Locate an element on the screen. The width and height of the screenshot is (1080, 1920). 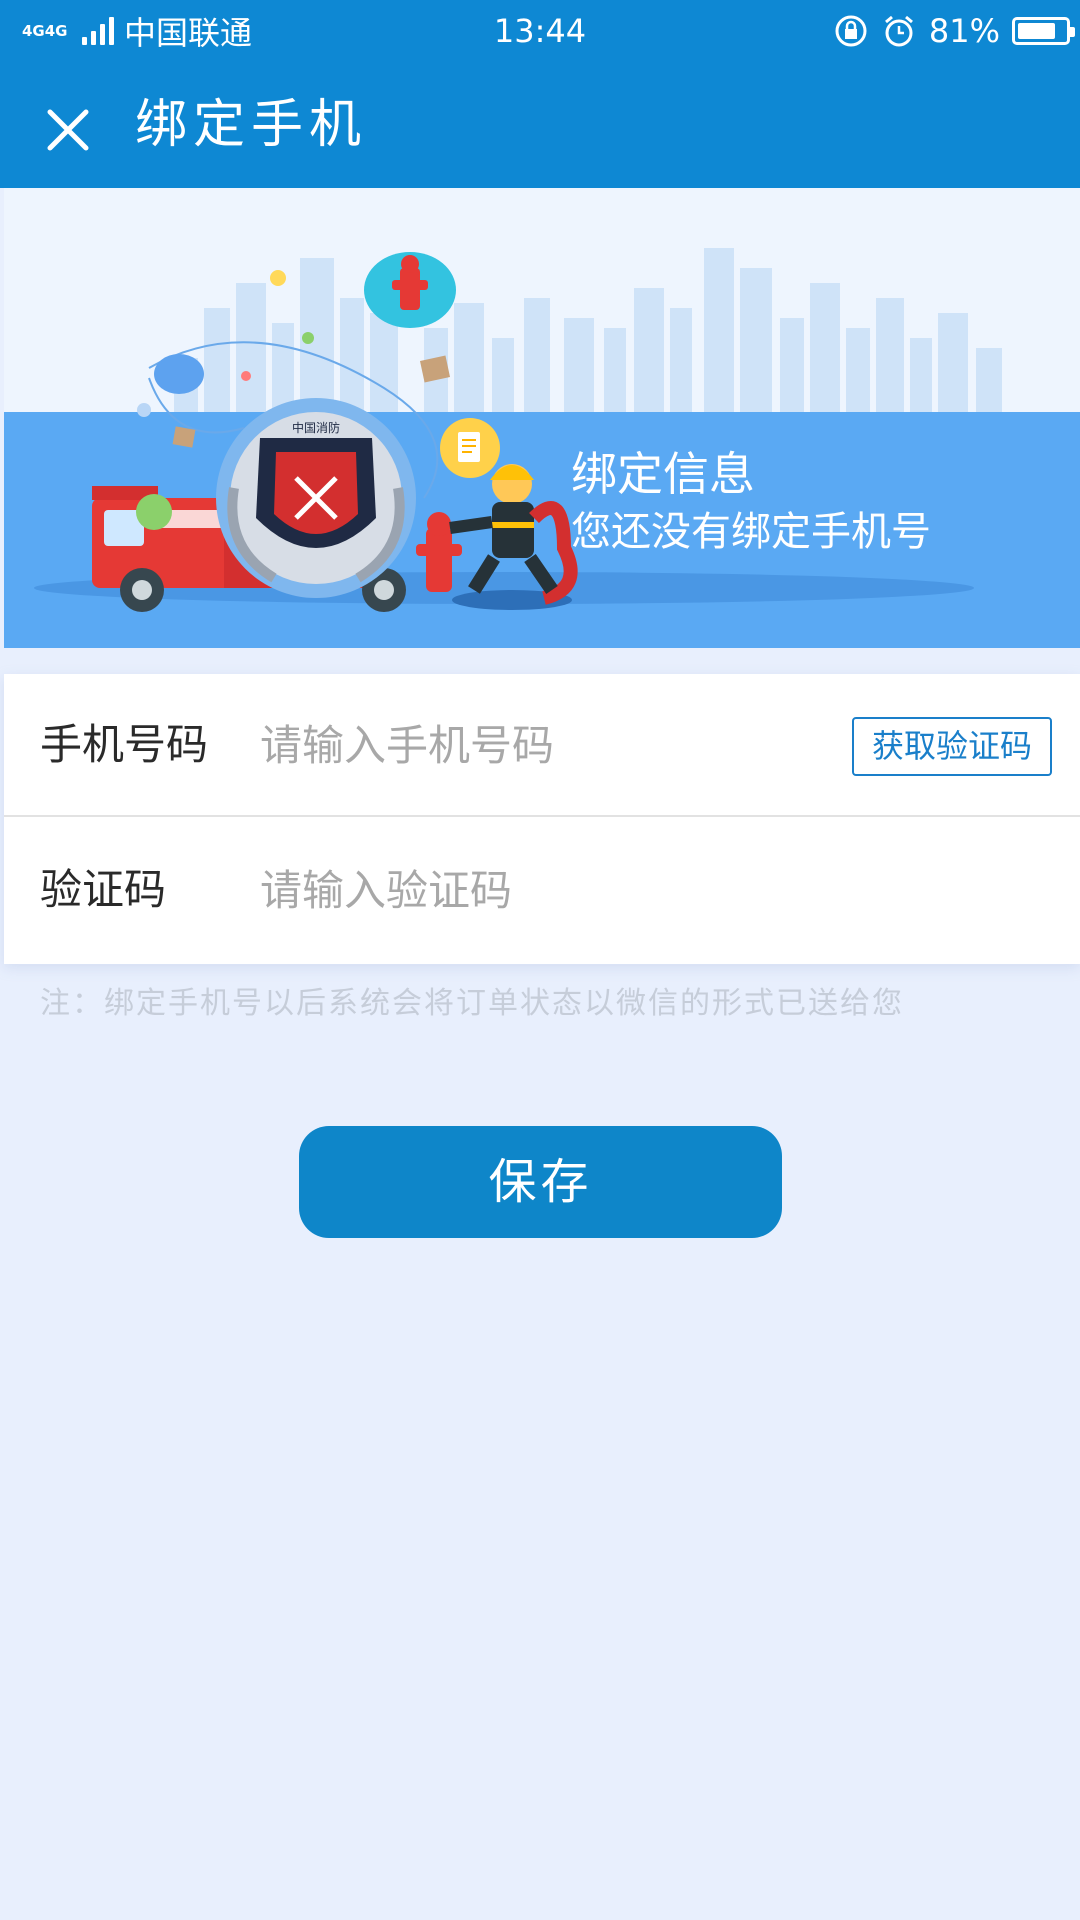
binding-note: 注：绑定手机号以后系统会将订单状态以微信的形式已送给您 is located at coordinates (472, 1003).